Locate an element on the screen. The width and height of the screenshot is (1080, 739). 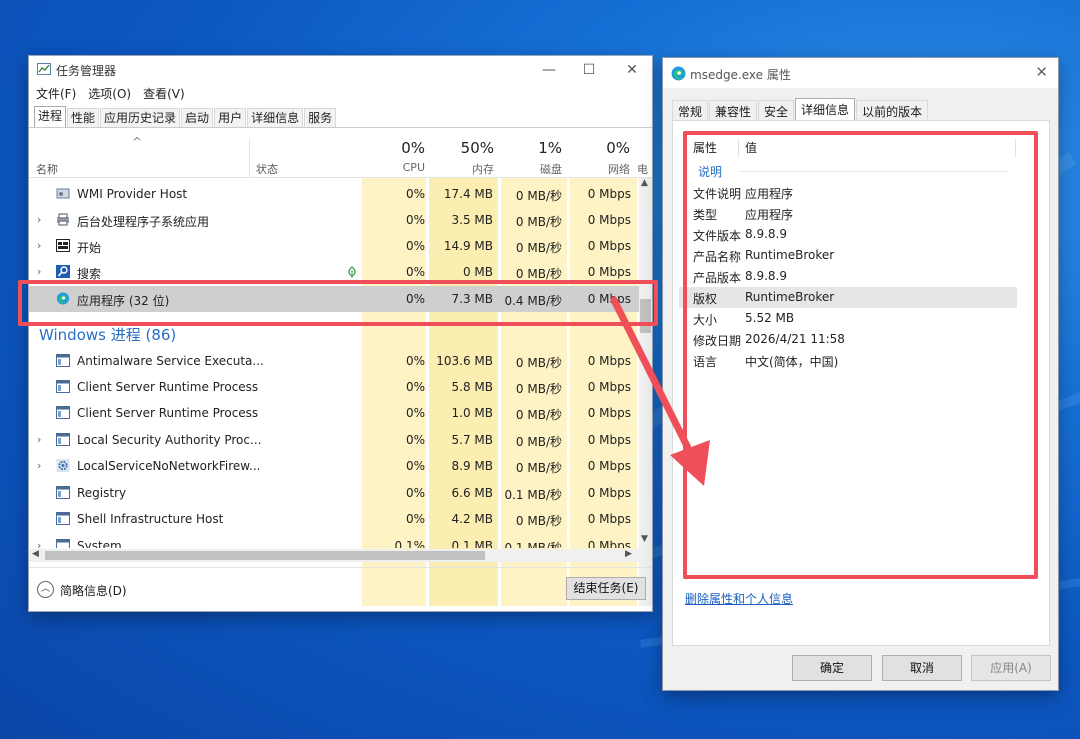
memory-percent: 50% is located at coordinates (477, 148).